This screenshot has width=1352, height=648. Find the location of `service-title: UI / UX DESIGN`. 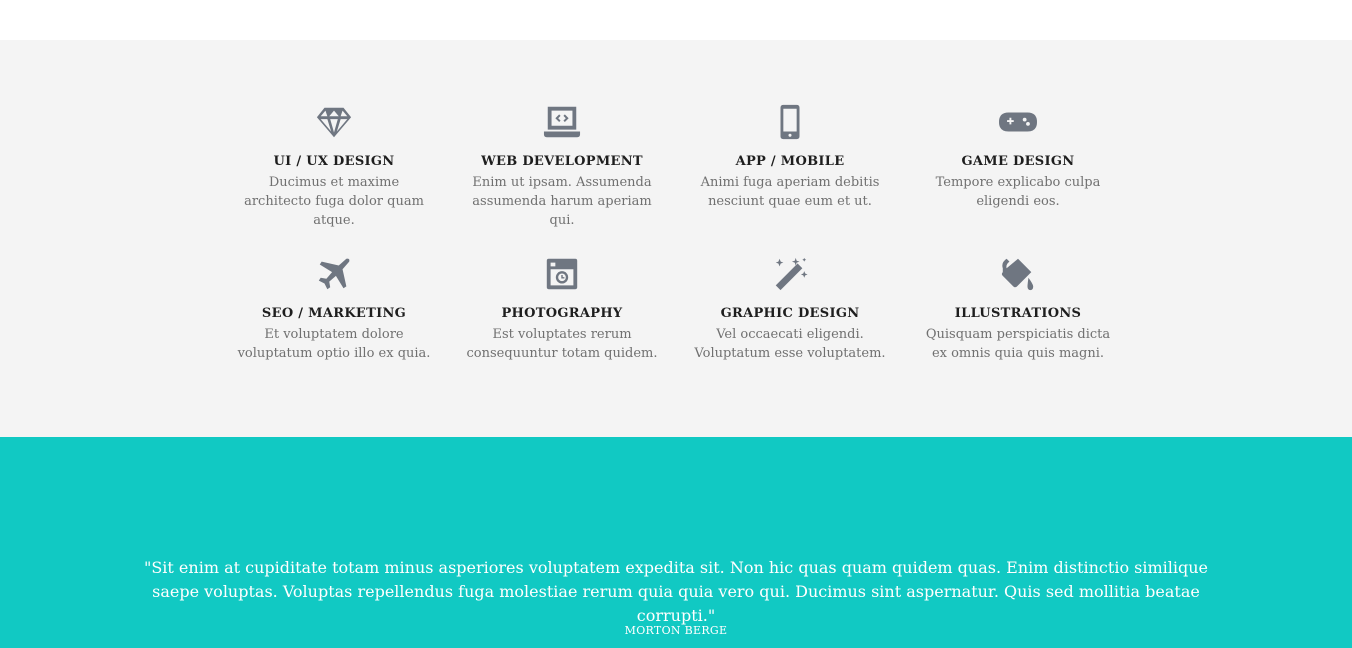

service-title: UI / UX DESIGN is located at coordinates (334, 161).